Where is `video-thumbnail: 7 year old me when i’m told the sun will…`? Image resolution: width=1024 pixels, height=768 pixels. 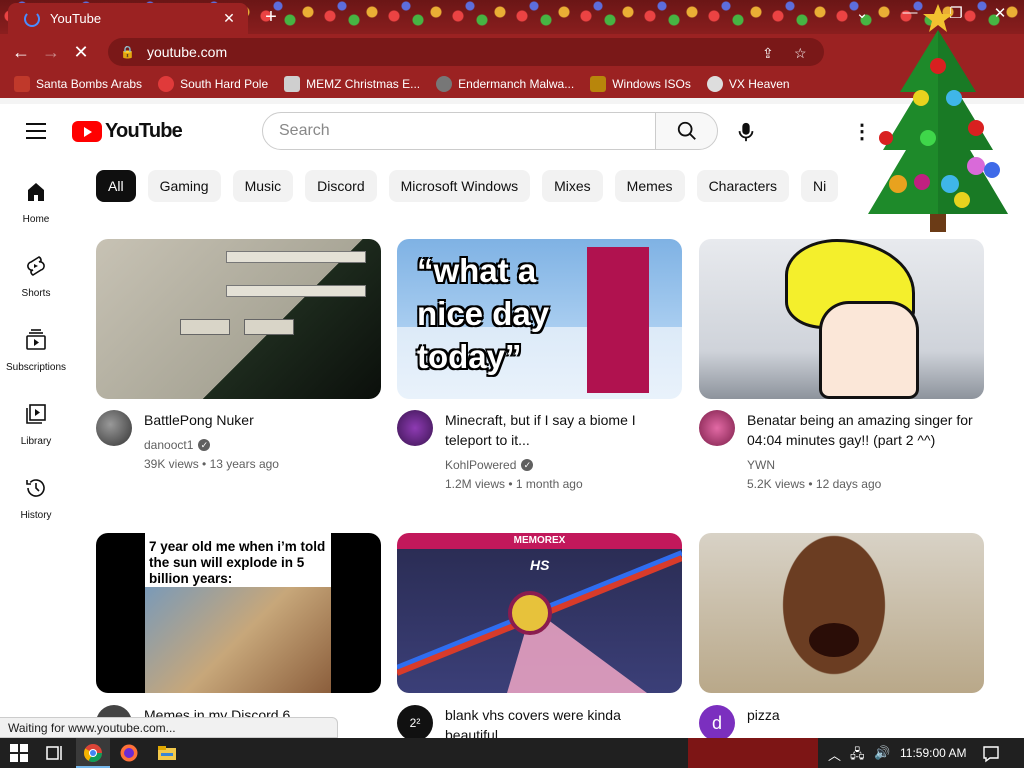
video-thumbnail: 7 year old me when i’m told the sun will… is located at coordinates (238, 613).